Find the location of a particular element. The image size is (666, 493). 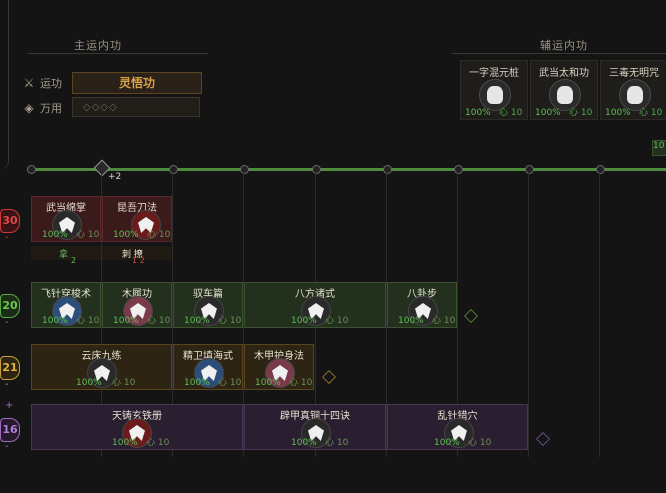

sub-move-strip: 拿 2 is located at coordinates (66, 255).